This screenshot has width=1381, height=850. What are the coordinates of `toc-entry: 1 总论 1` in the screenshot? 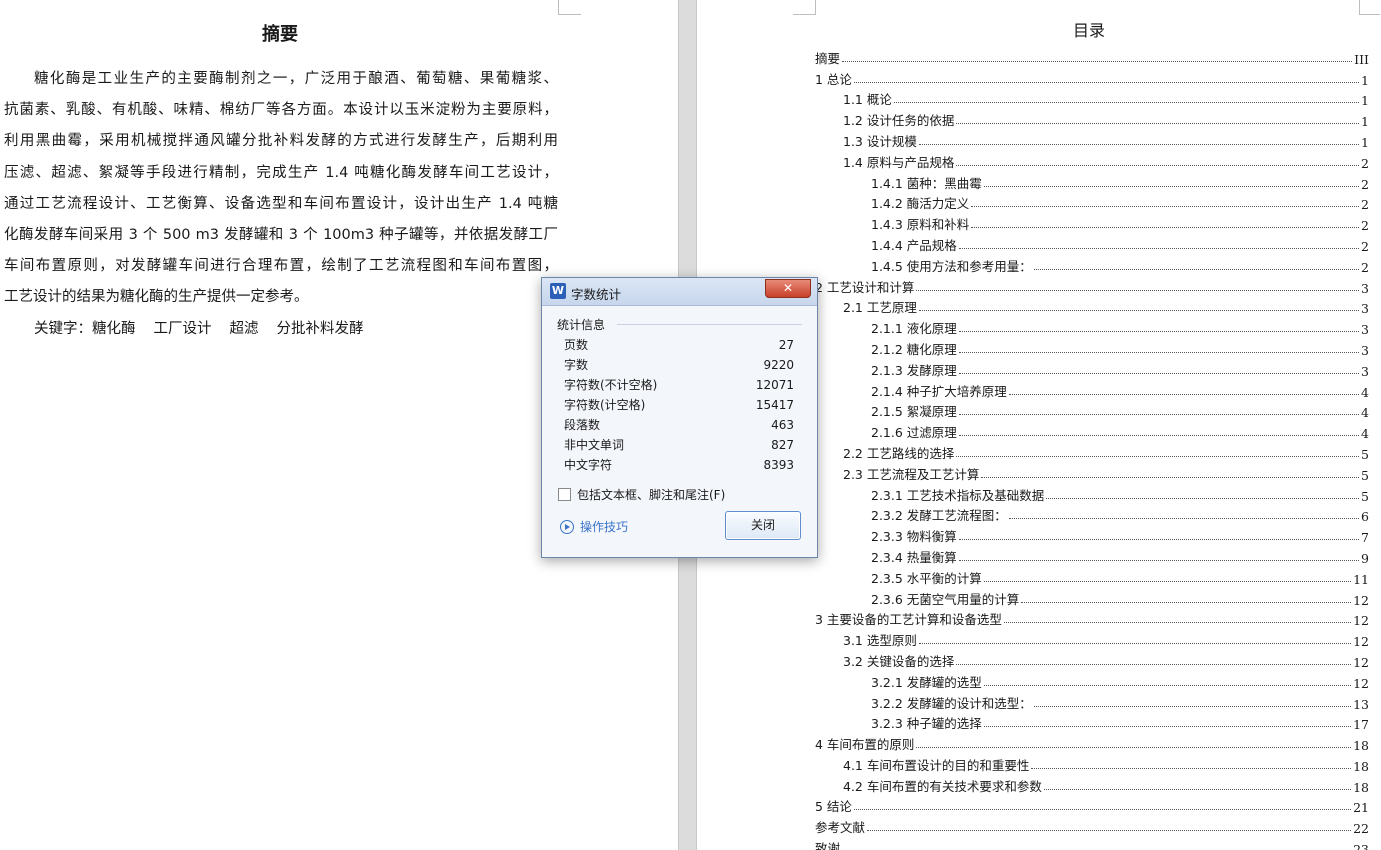 It's located at (1092, 77).